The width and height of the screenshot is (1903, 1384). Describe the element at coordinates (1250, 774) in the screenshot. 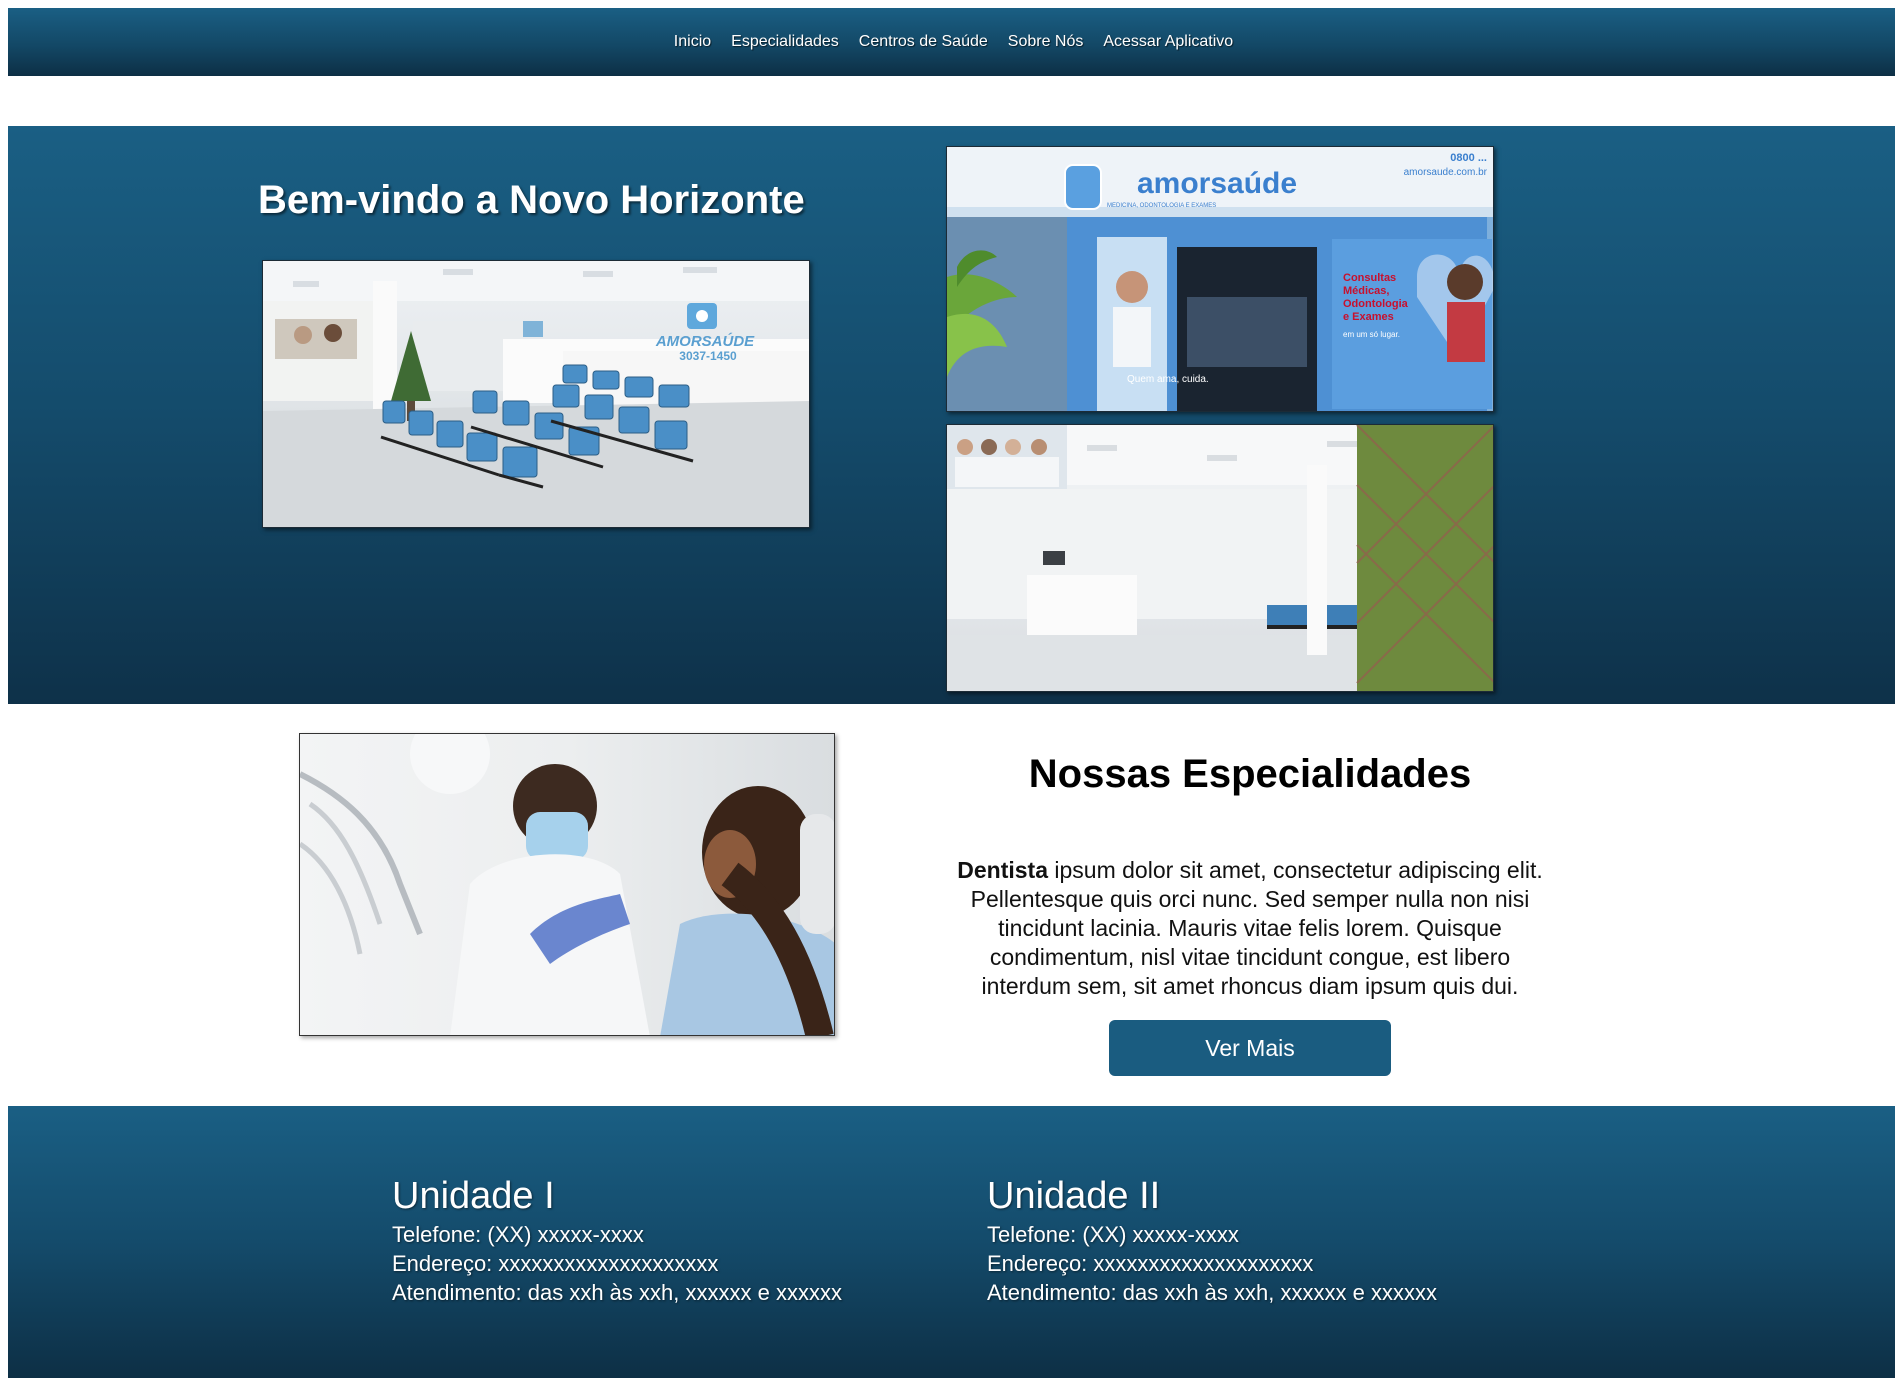

I see `specialties-title: Nossas Especialidades` at that location.